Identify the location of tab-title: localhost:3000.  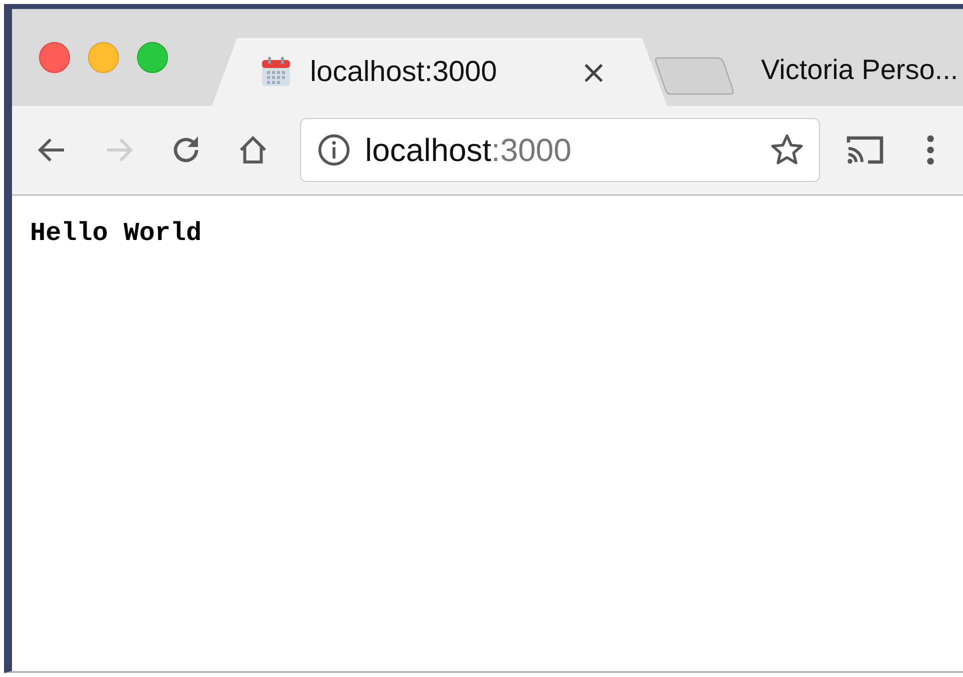
(404, 72).